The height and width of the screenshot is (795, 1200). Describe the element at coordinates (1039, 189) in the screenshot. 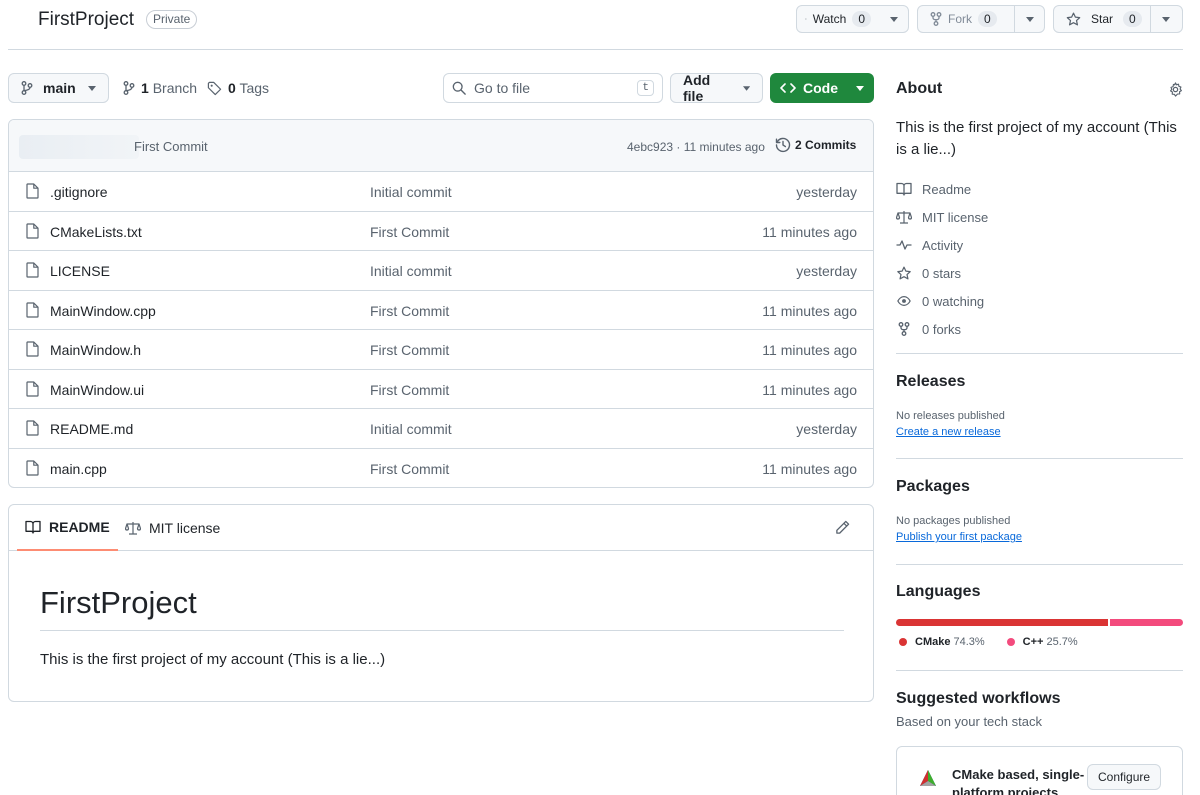

I see `readme-link: Readme` at that location.